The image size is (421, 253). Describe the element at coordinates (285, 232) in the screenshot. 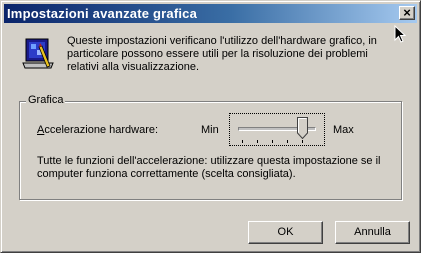

I see `ok-button: OK` at that location.